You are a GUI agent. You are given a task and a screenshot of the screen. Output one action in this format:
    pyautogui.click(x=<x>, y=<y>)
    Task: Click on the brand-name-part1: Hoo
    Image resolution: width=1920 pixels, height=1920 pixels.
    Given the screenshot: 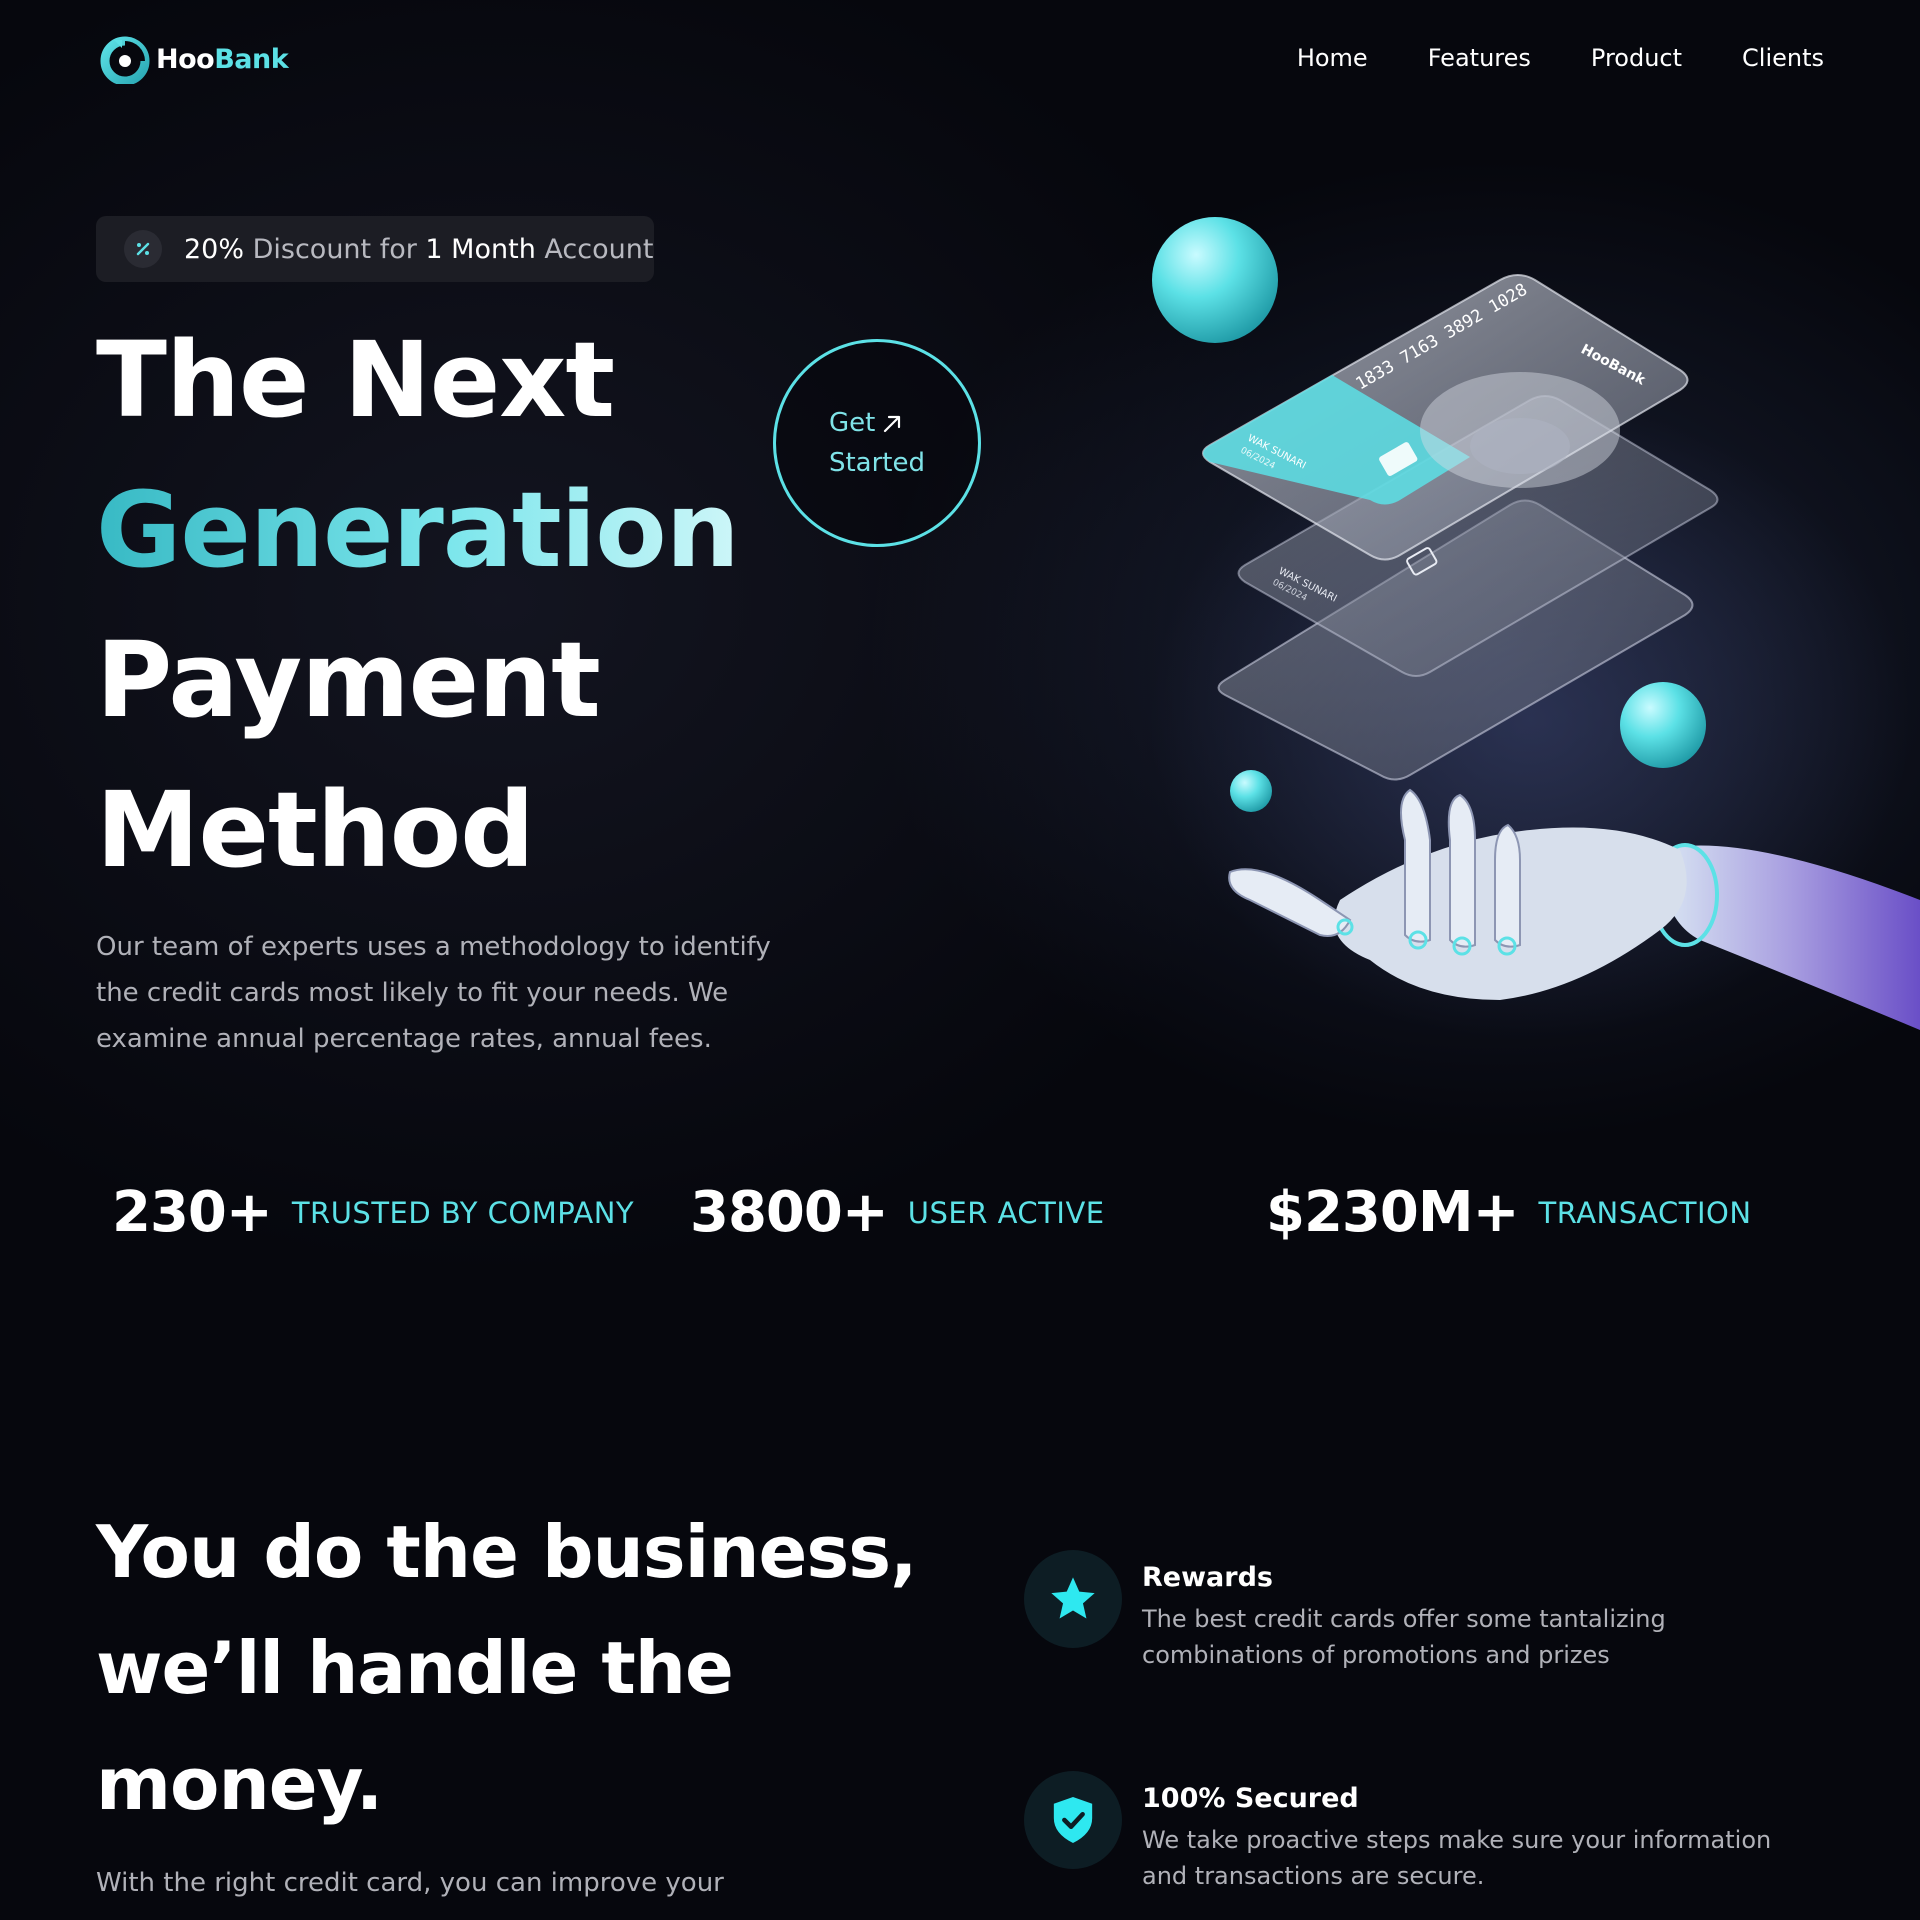 What is the action you would take?
    pyautogui.click(x=185, y=59)
    